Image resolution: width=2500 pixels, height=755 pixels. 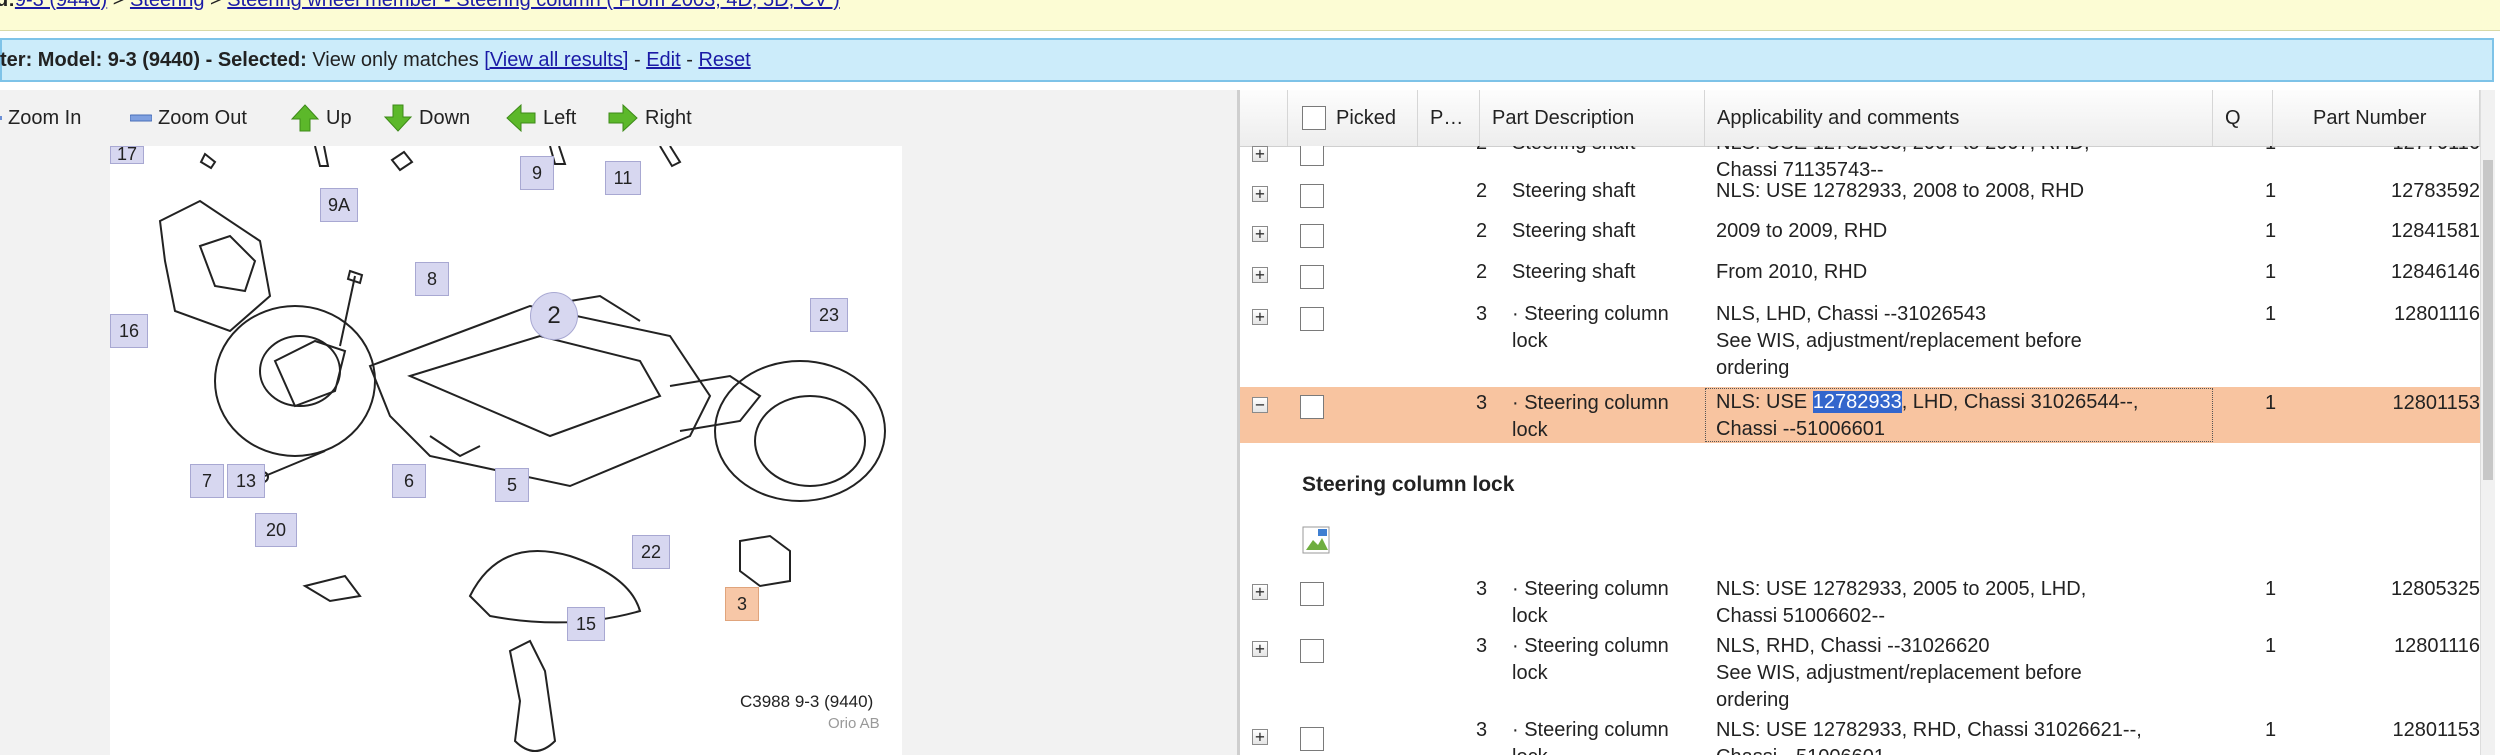 What do you see at coordinates (1353, 118) in the screenshot?
I see `header-picked: Picked` at bounding box center [1353, 118].